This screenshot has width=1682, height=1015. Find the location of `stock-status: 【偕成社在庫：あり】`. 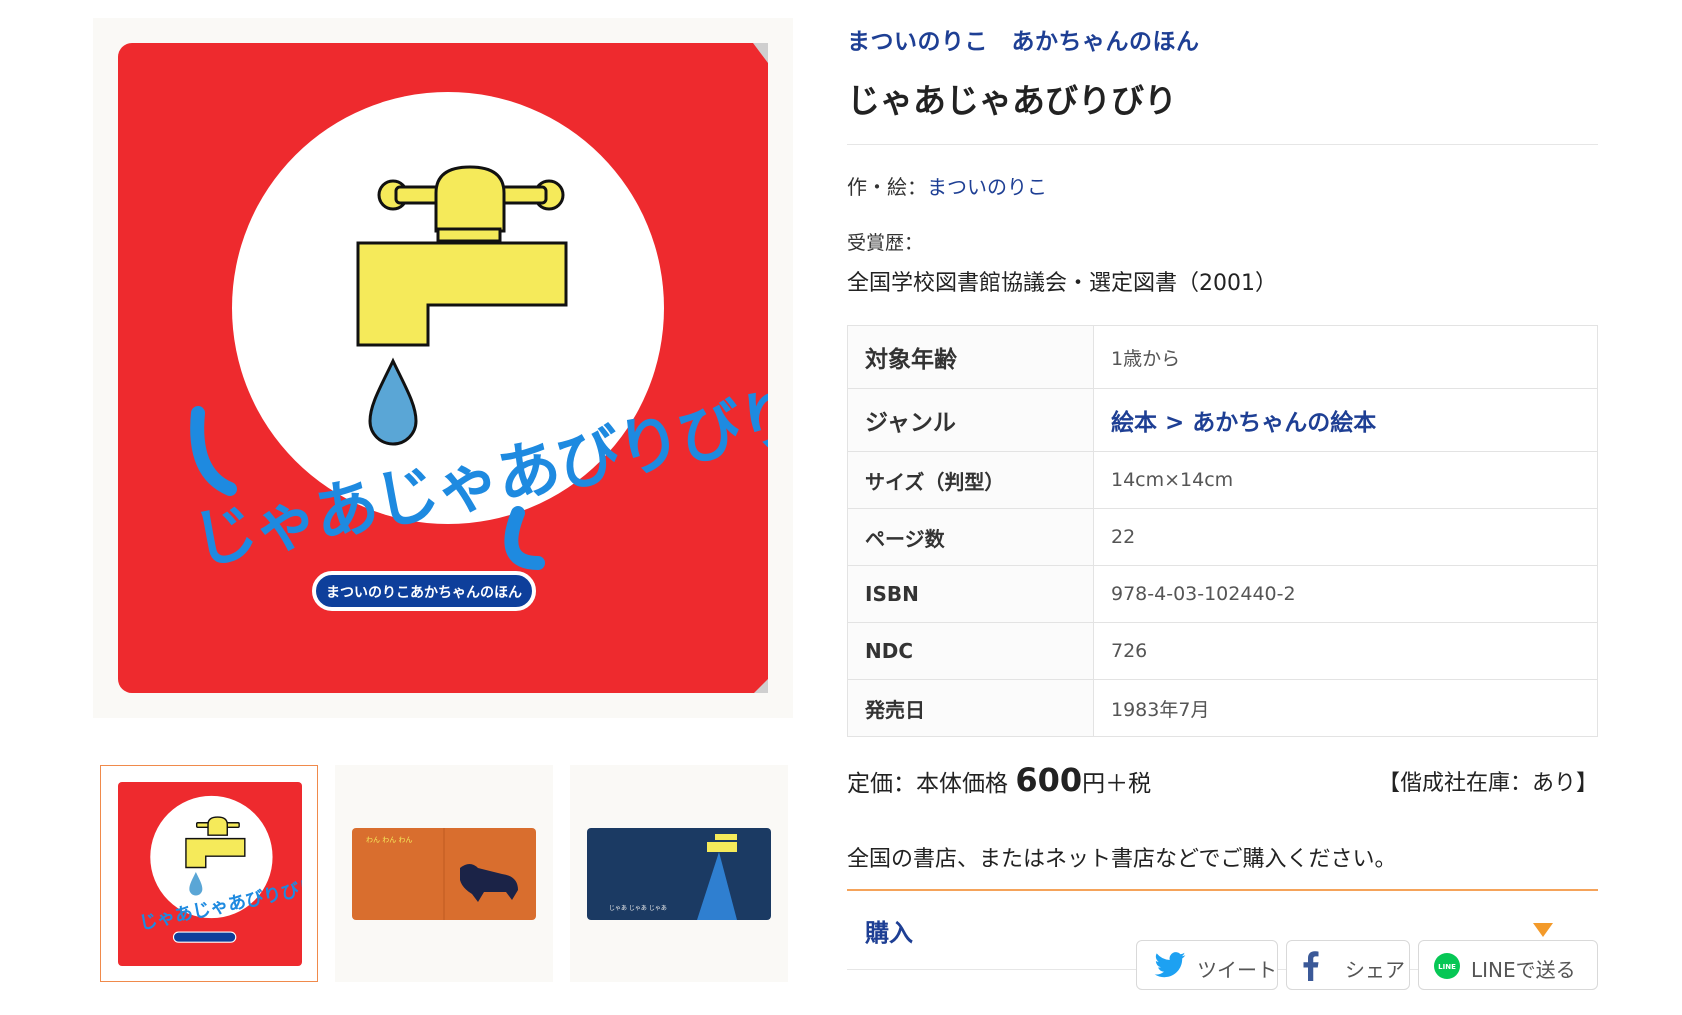

stock-status: 【偕成社在庫：あり】 is located at coordinates (1487, 783).